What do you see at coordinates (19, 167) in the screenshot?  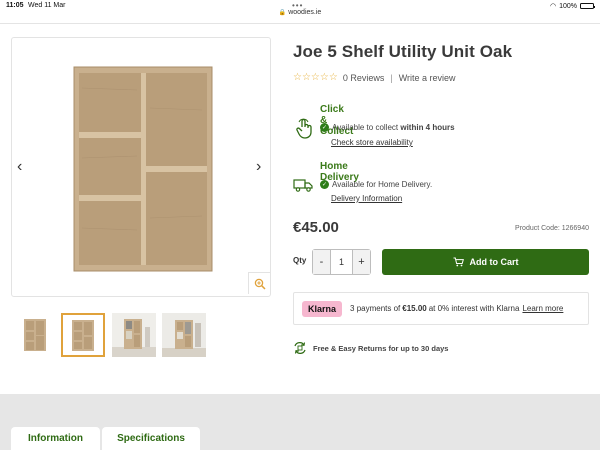 I see `gallery-prev-arrow-icon: ‹` at bounding box center [19, 167].